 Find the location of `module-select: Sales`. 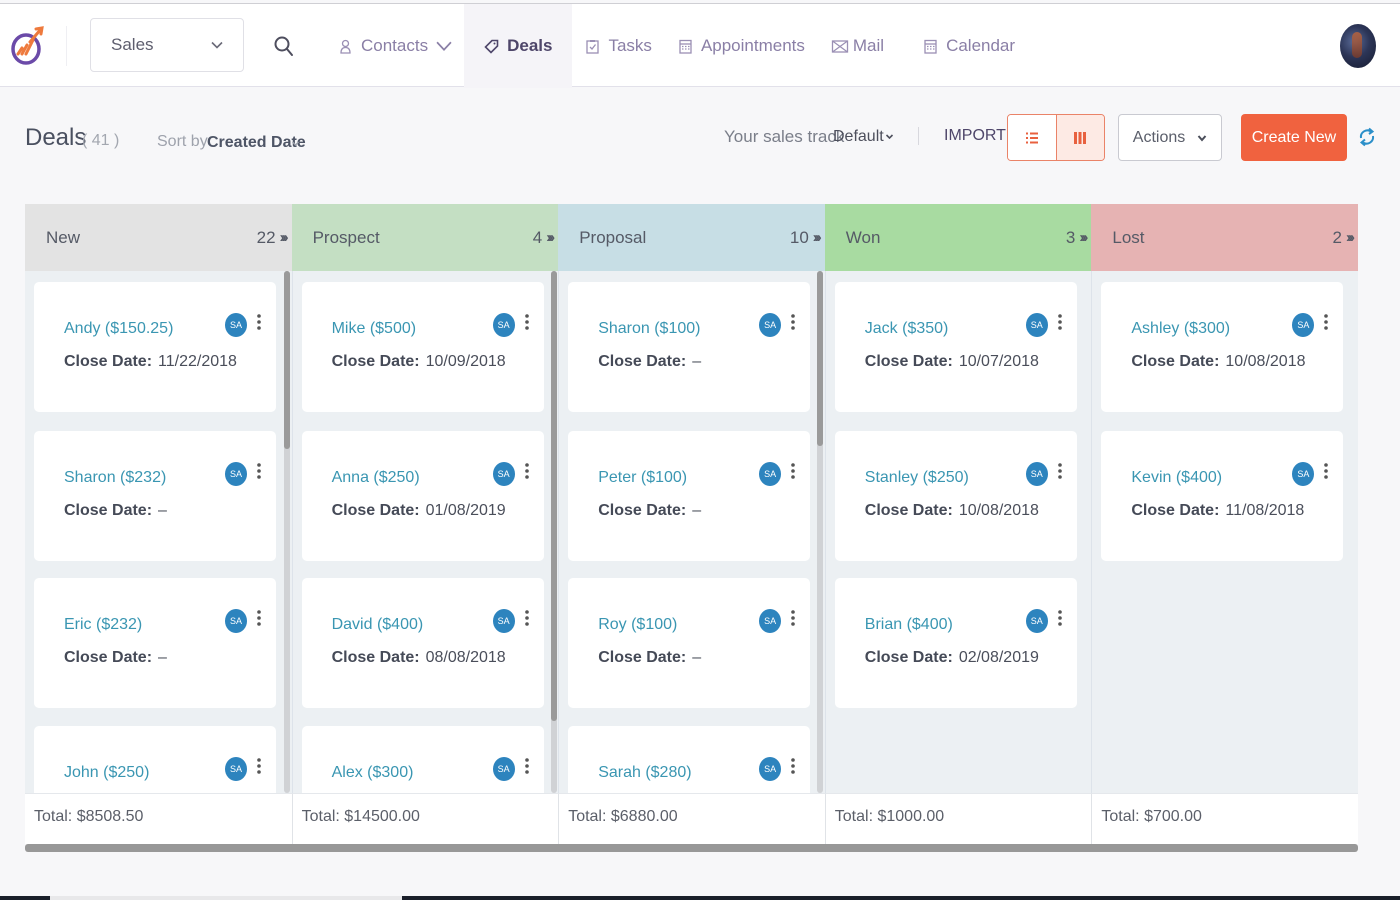

module-select: Sales is located at coordinates (167, 45).